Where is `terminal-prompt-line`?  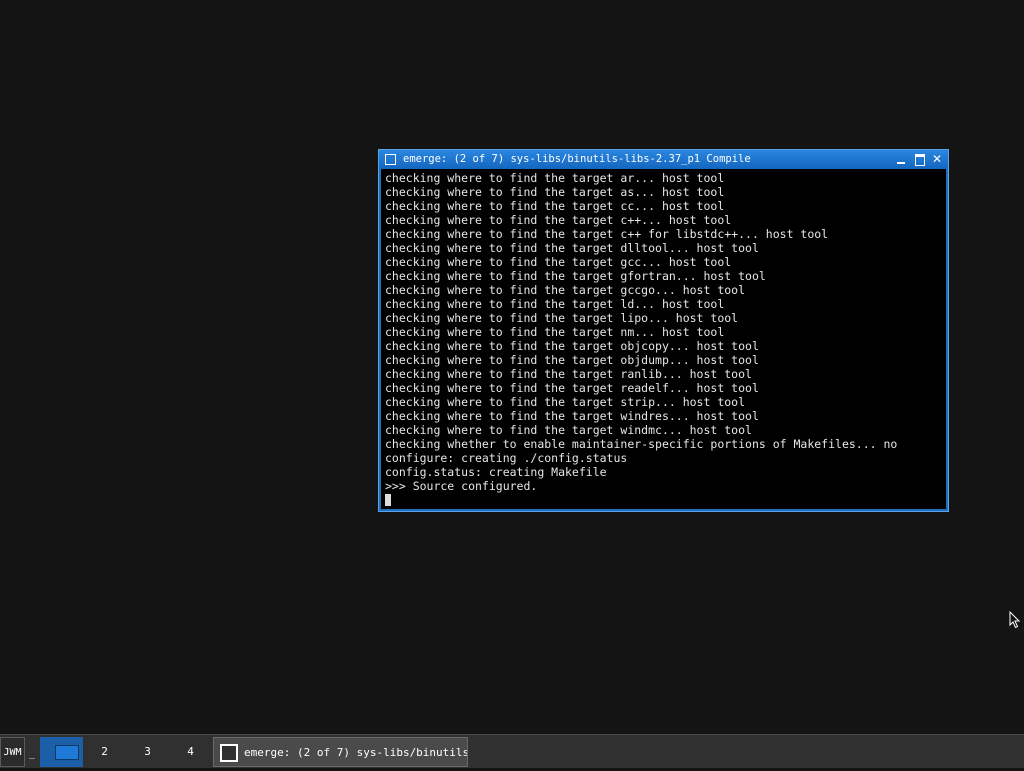
terminal-prompt-line is located at coordinates (665, 500).